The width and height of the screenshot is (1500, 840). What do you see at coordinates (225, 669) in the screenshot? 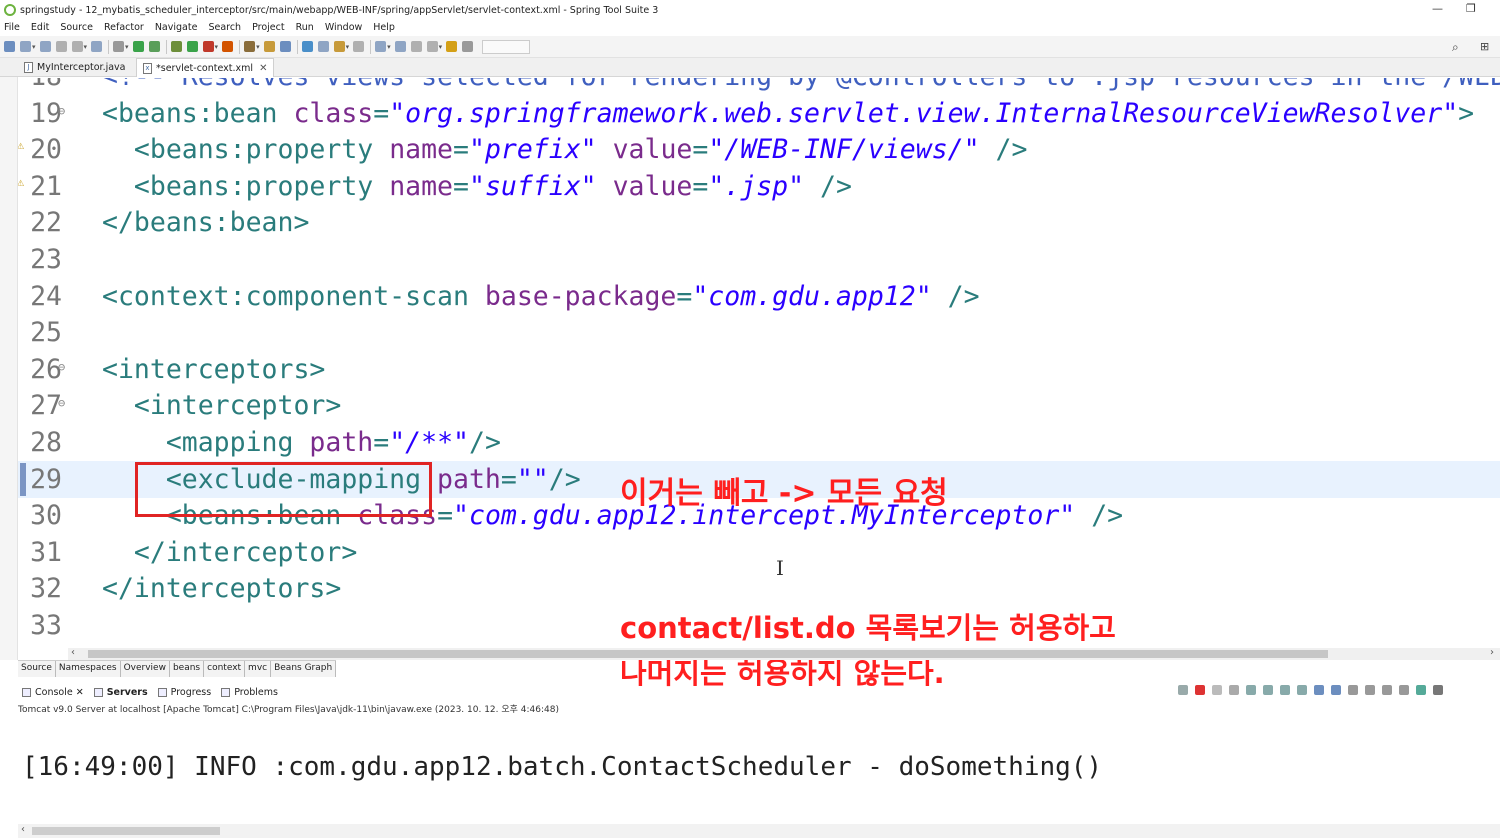
I see `editor-page-tab-context: context` at bounding box center [225, 669].